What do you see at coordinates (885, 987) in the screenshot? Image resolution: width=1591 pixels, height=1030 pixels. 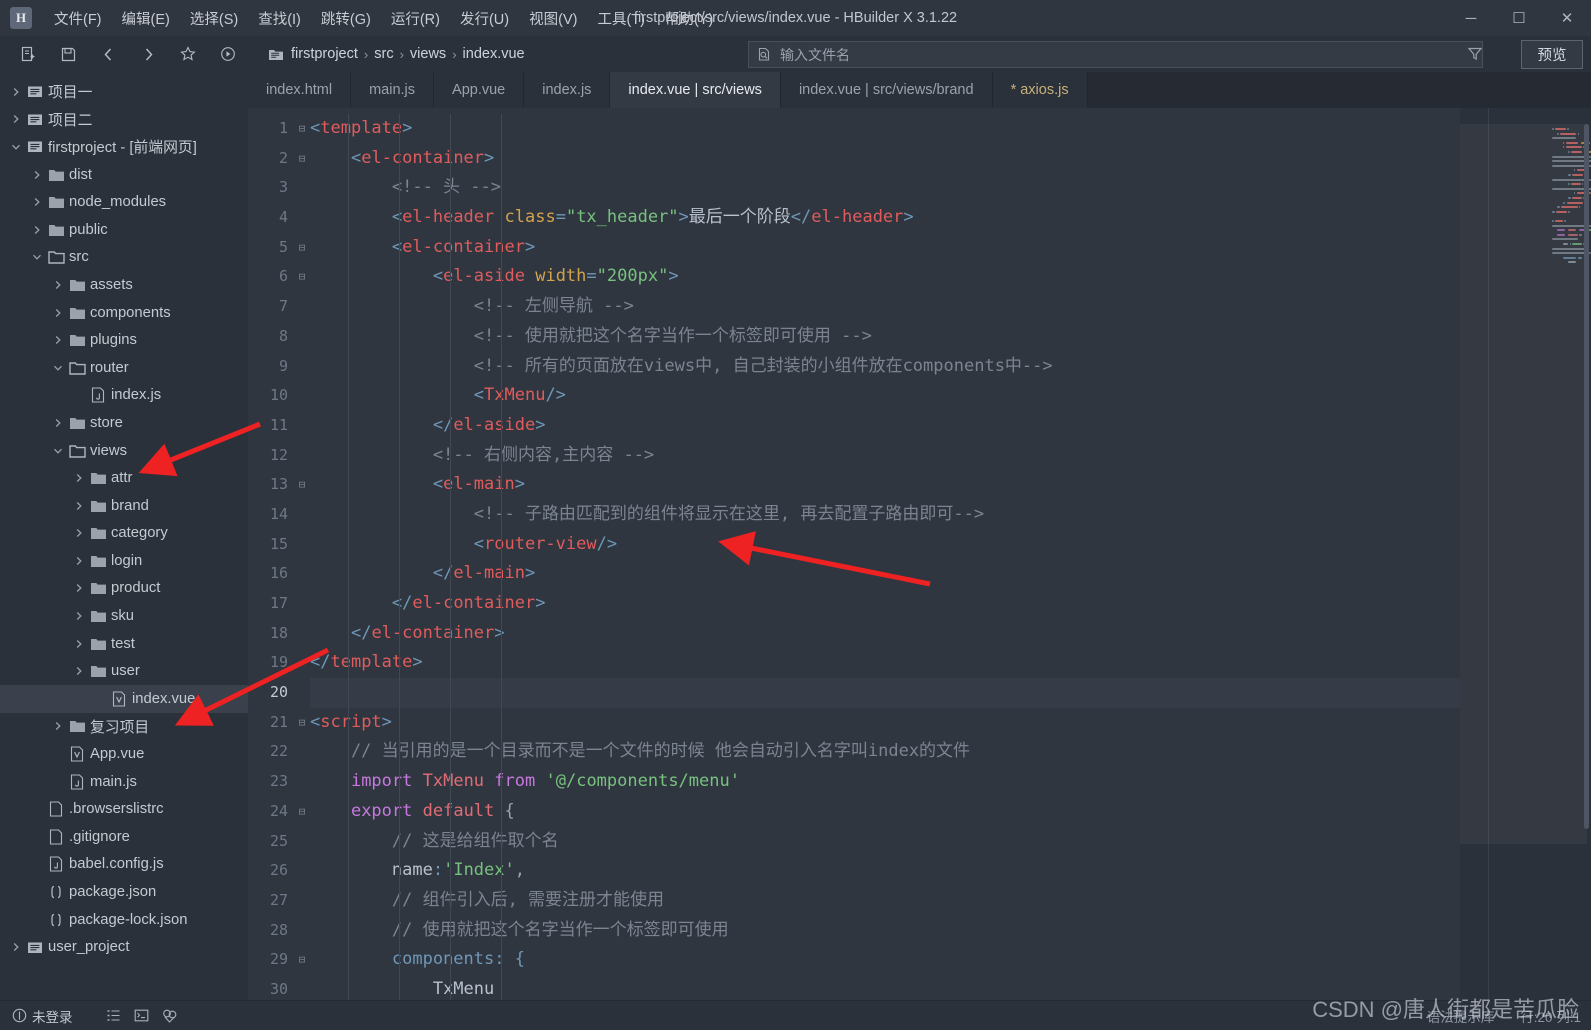 I see `code-line: TxMenu` at bounding box center [885, 987].